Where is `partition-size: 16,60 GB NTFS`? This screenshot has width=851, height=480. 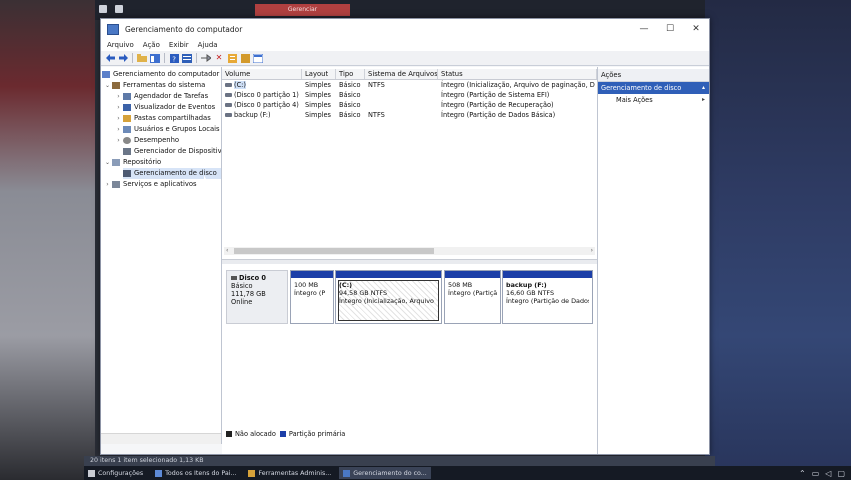
partition-size: 16,60 GB NTFS is located at coordinates (530, 293).